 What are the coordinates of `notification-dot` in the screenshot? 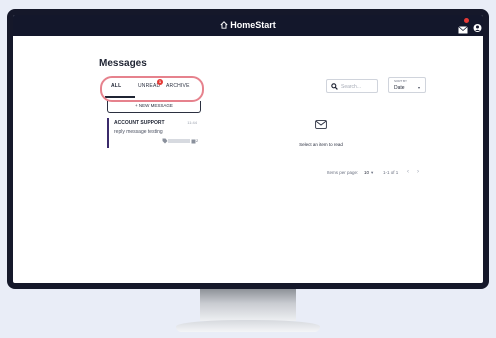 It's located at (466, 20).